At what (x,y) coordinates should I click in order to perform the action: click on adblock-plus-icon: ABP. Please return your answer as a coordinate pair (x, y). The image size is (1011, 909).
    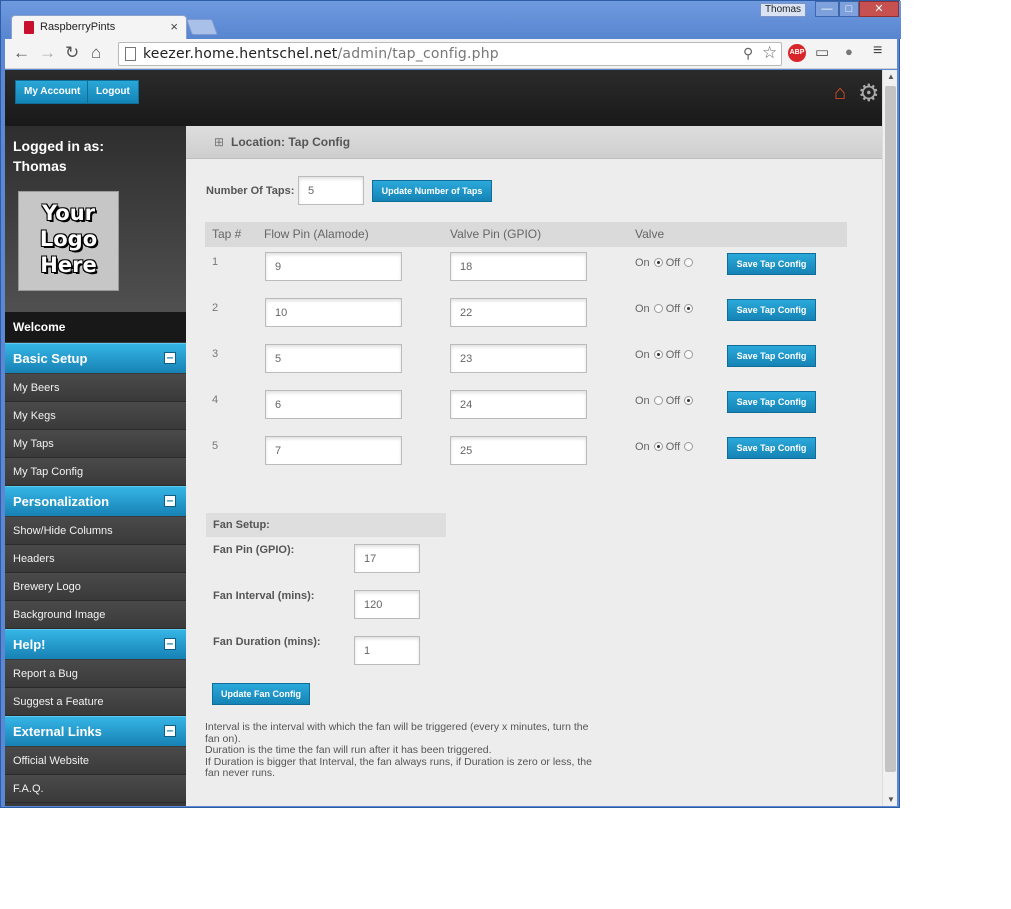
    Looking at the image, I should click on (797, 53).